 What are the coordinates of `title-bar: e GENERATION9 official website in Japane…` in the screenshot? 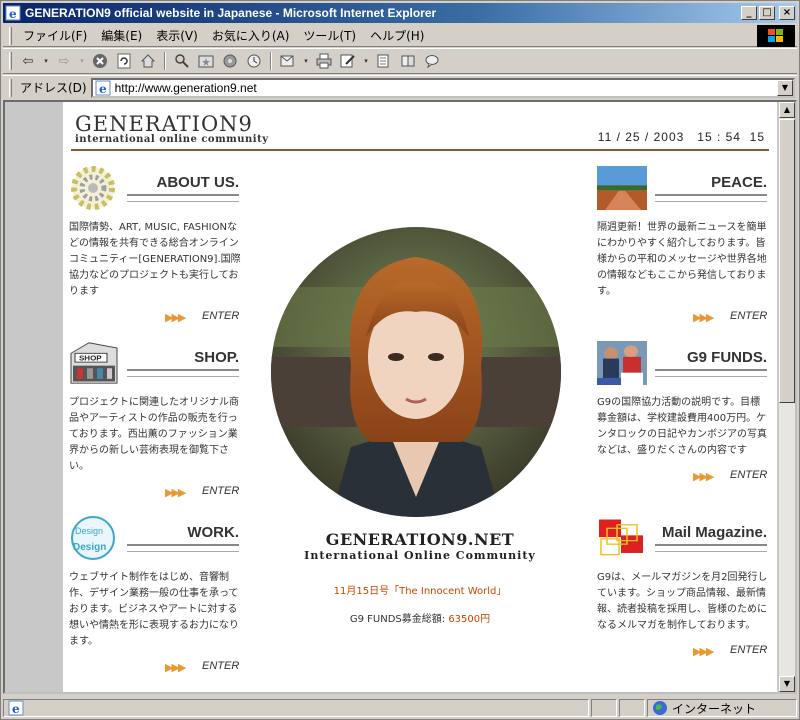 It's located at (400, 13).